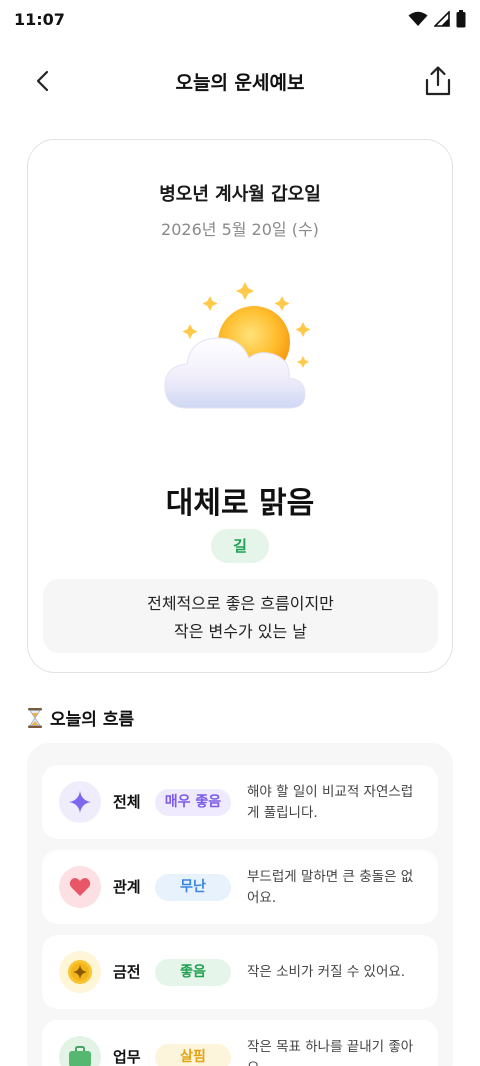  What do you see at coordinates (240, 887) in the screenshot?
I see `flow-item-relationship: 관계 무난 부드럽게 말하면 큰 충돌은 없어요.` at bounding box center [240, 887].